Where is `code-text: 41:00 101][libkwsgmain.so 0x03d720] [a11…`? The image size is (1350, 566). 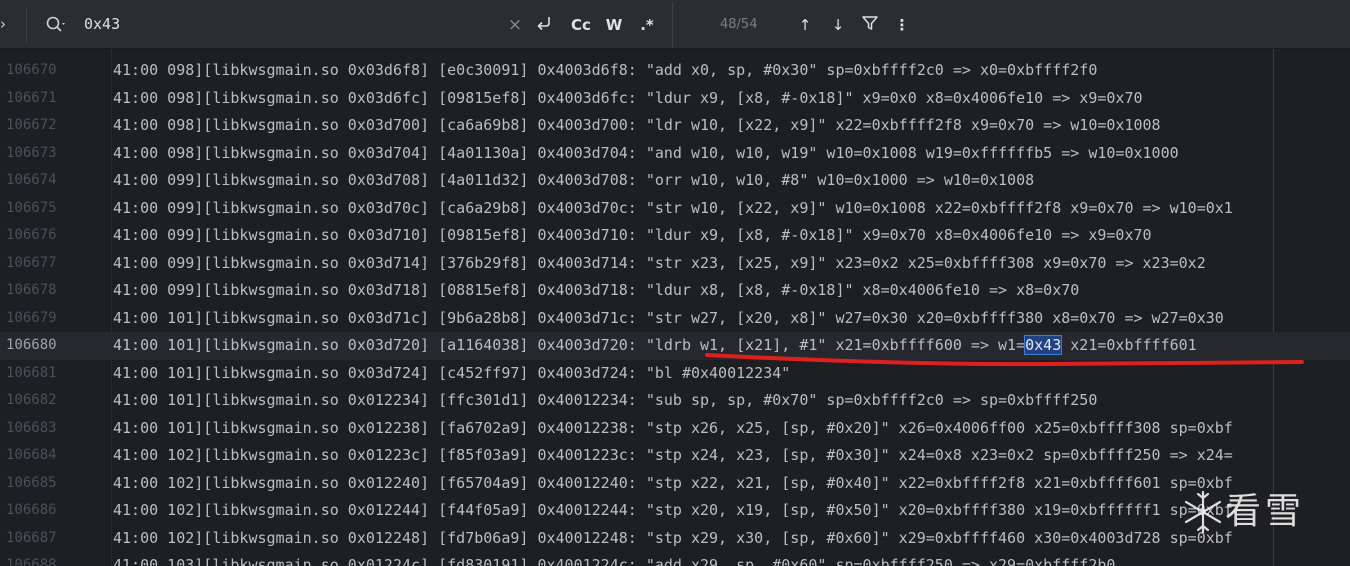
code-text: 41:00 101][libkwsgmain.so 0x03d720] [a11… is located at coordinates (655, 346).